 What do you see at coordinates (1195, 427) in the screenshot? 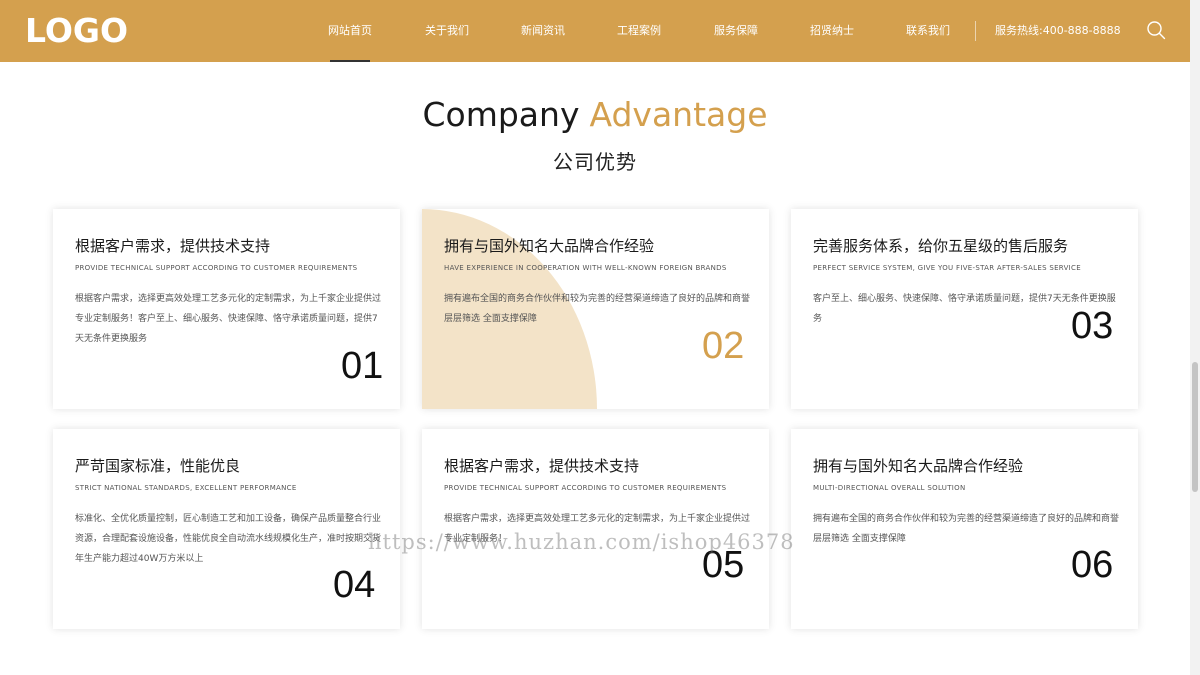
I see `scrollbar-thumb` at bounding box center [1195, 427].